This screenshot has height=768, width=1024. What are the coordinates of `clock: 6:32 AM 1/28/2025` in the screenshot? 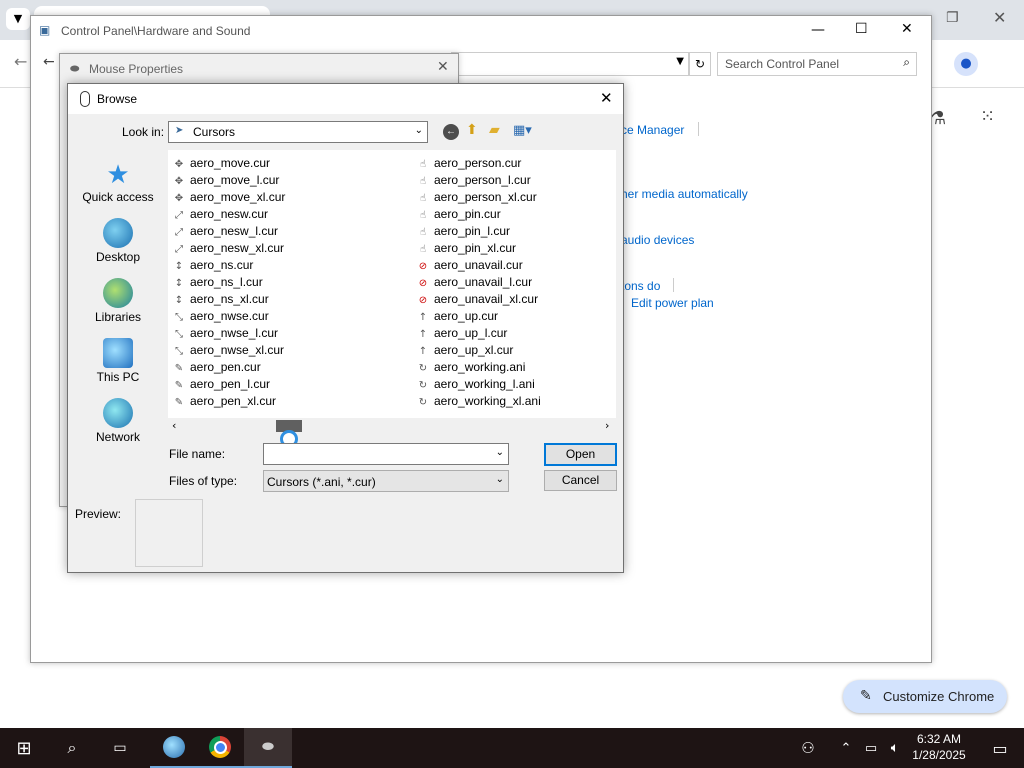 It's located at (939, 747).